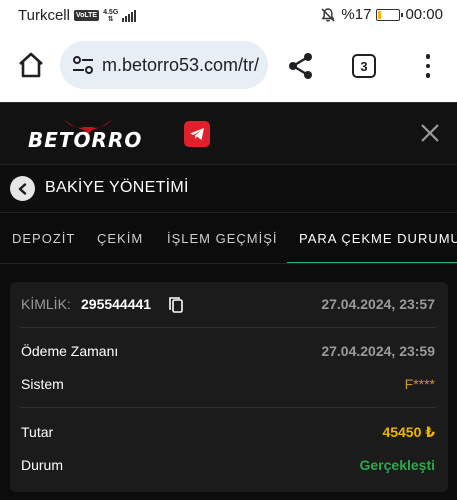 The width and height of the screenshot is (457, 500). I want to click on status-right: %17 00:00, so click(381, 14).